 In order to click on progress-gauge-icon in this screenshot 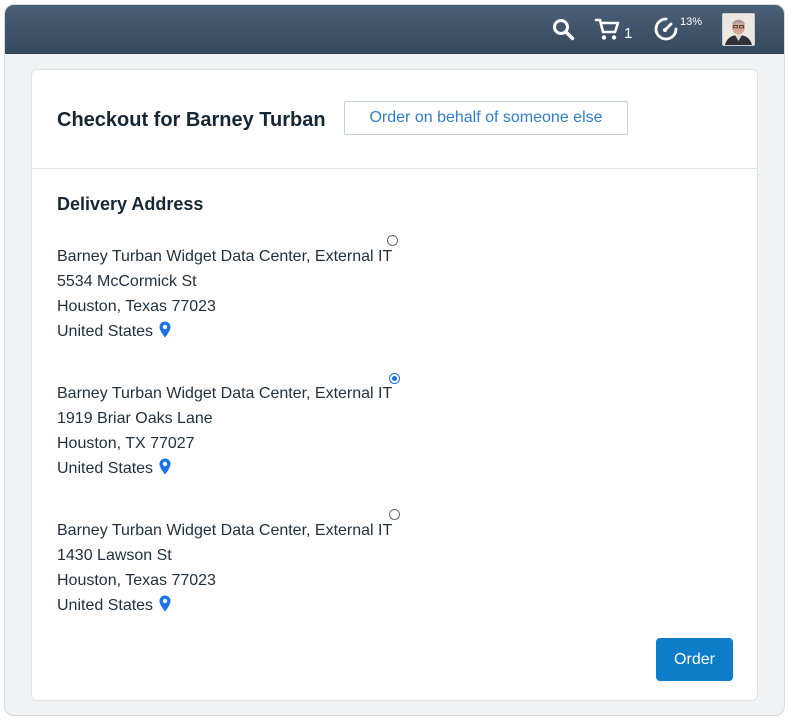, I will do `click(666, 29)`.